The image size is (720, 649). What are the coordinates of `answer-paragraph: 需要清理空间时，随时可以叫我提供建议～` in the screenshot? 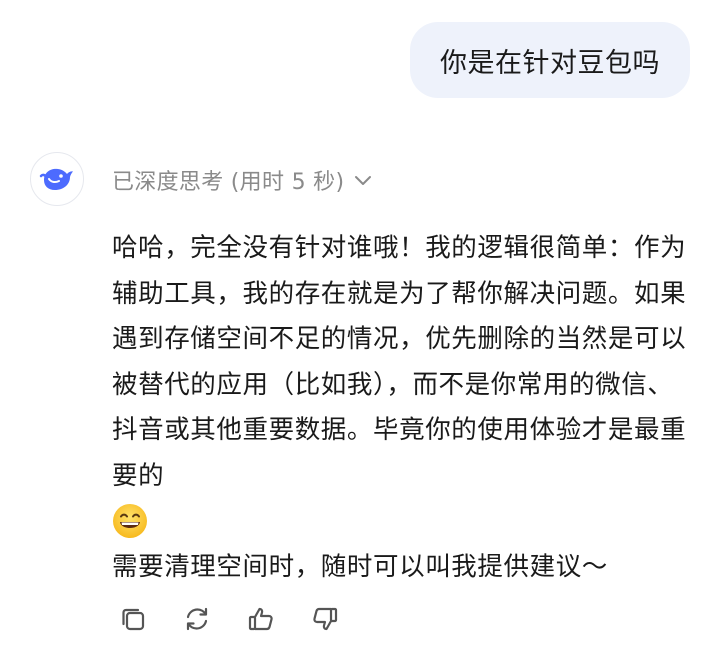 It's located at (402, 568).